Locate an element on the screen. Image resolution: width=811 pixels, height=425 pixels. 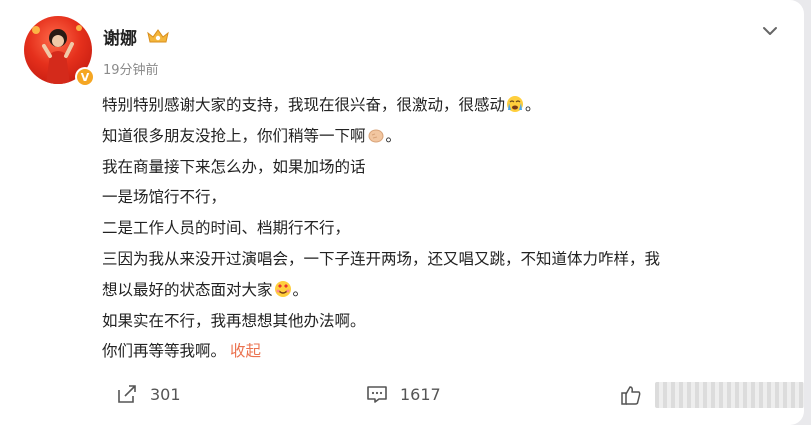
repost-icon is located at coordinates (127, 394).